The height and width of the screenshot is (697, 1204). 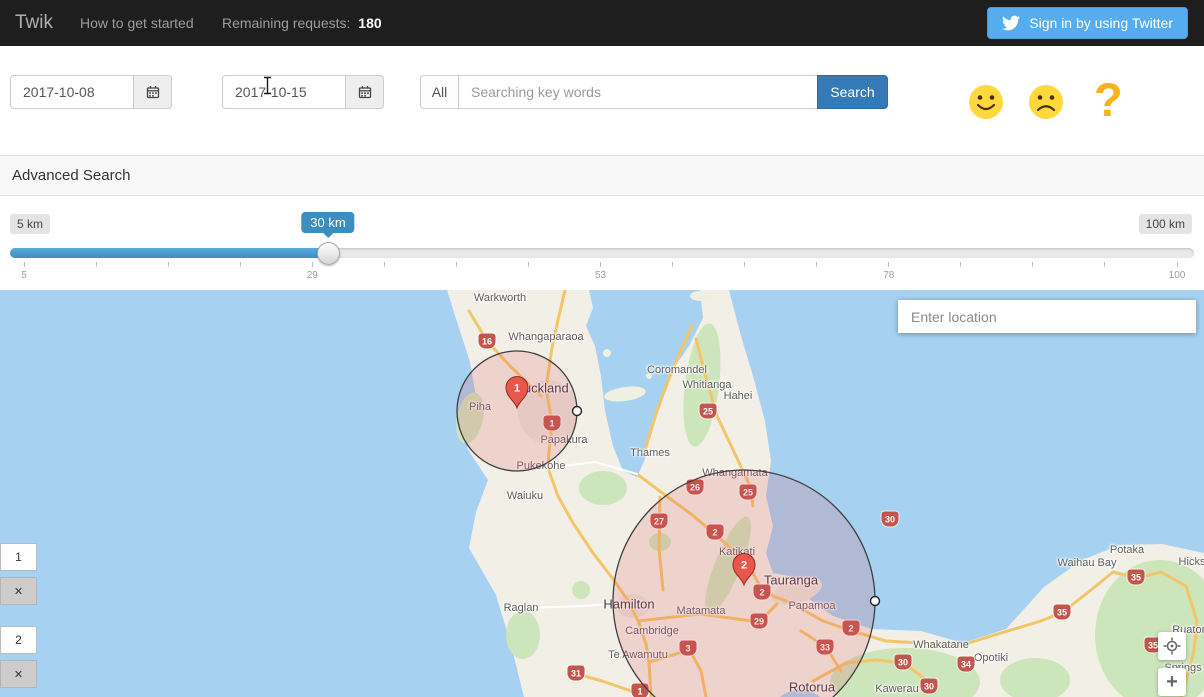 What do you see at coordinates (1177, 275) in the screenshot?
I see `slider-tick-label: 100` at bounding box center [1177, 275].